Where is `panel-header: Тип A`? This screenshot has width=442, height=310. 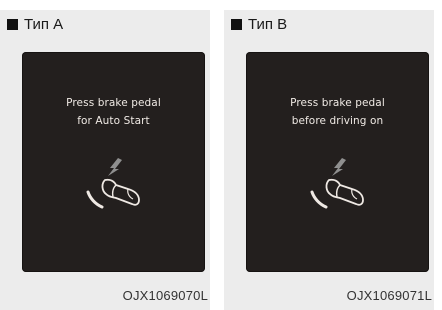
panel-header: Тип A is located at coordinates (35, 24).